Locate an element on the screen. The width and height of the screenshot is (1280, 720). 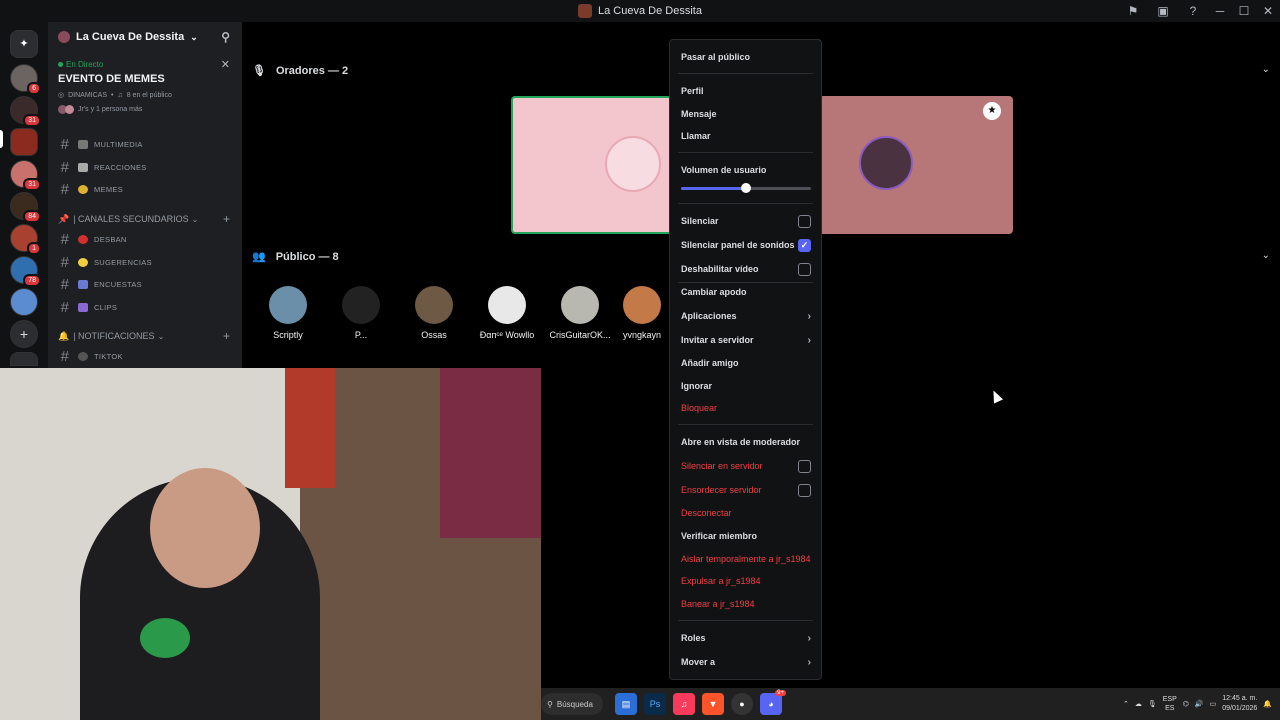
inbox-flag-icon: ⚑ is located at coordinates (1133, 11).